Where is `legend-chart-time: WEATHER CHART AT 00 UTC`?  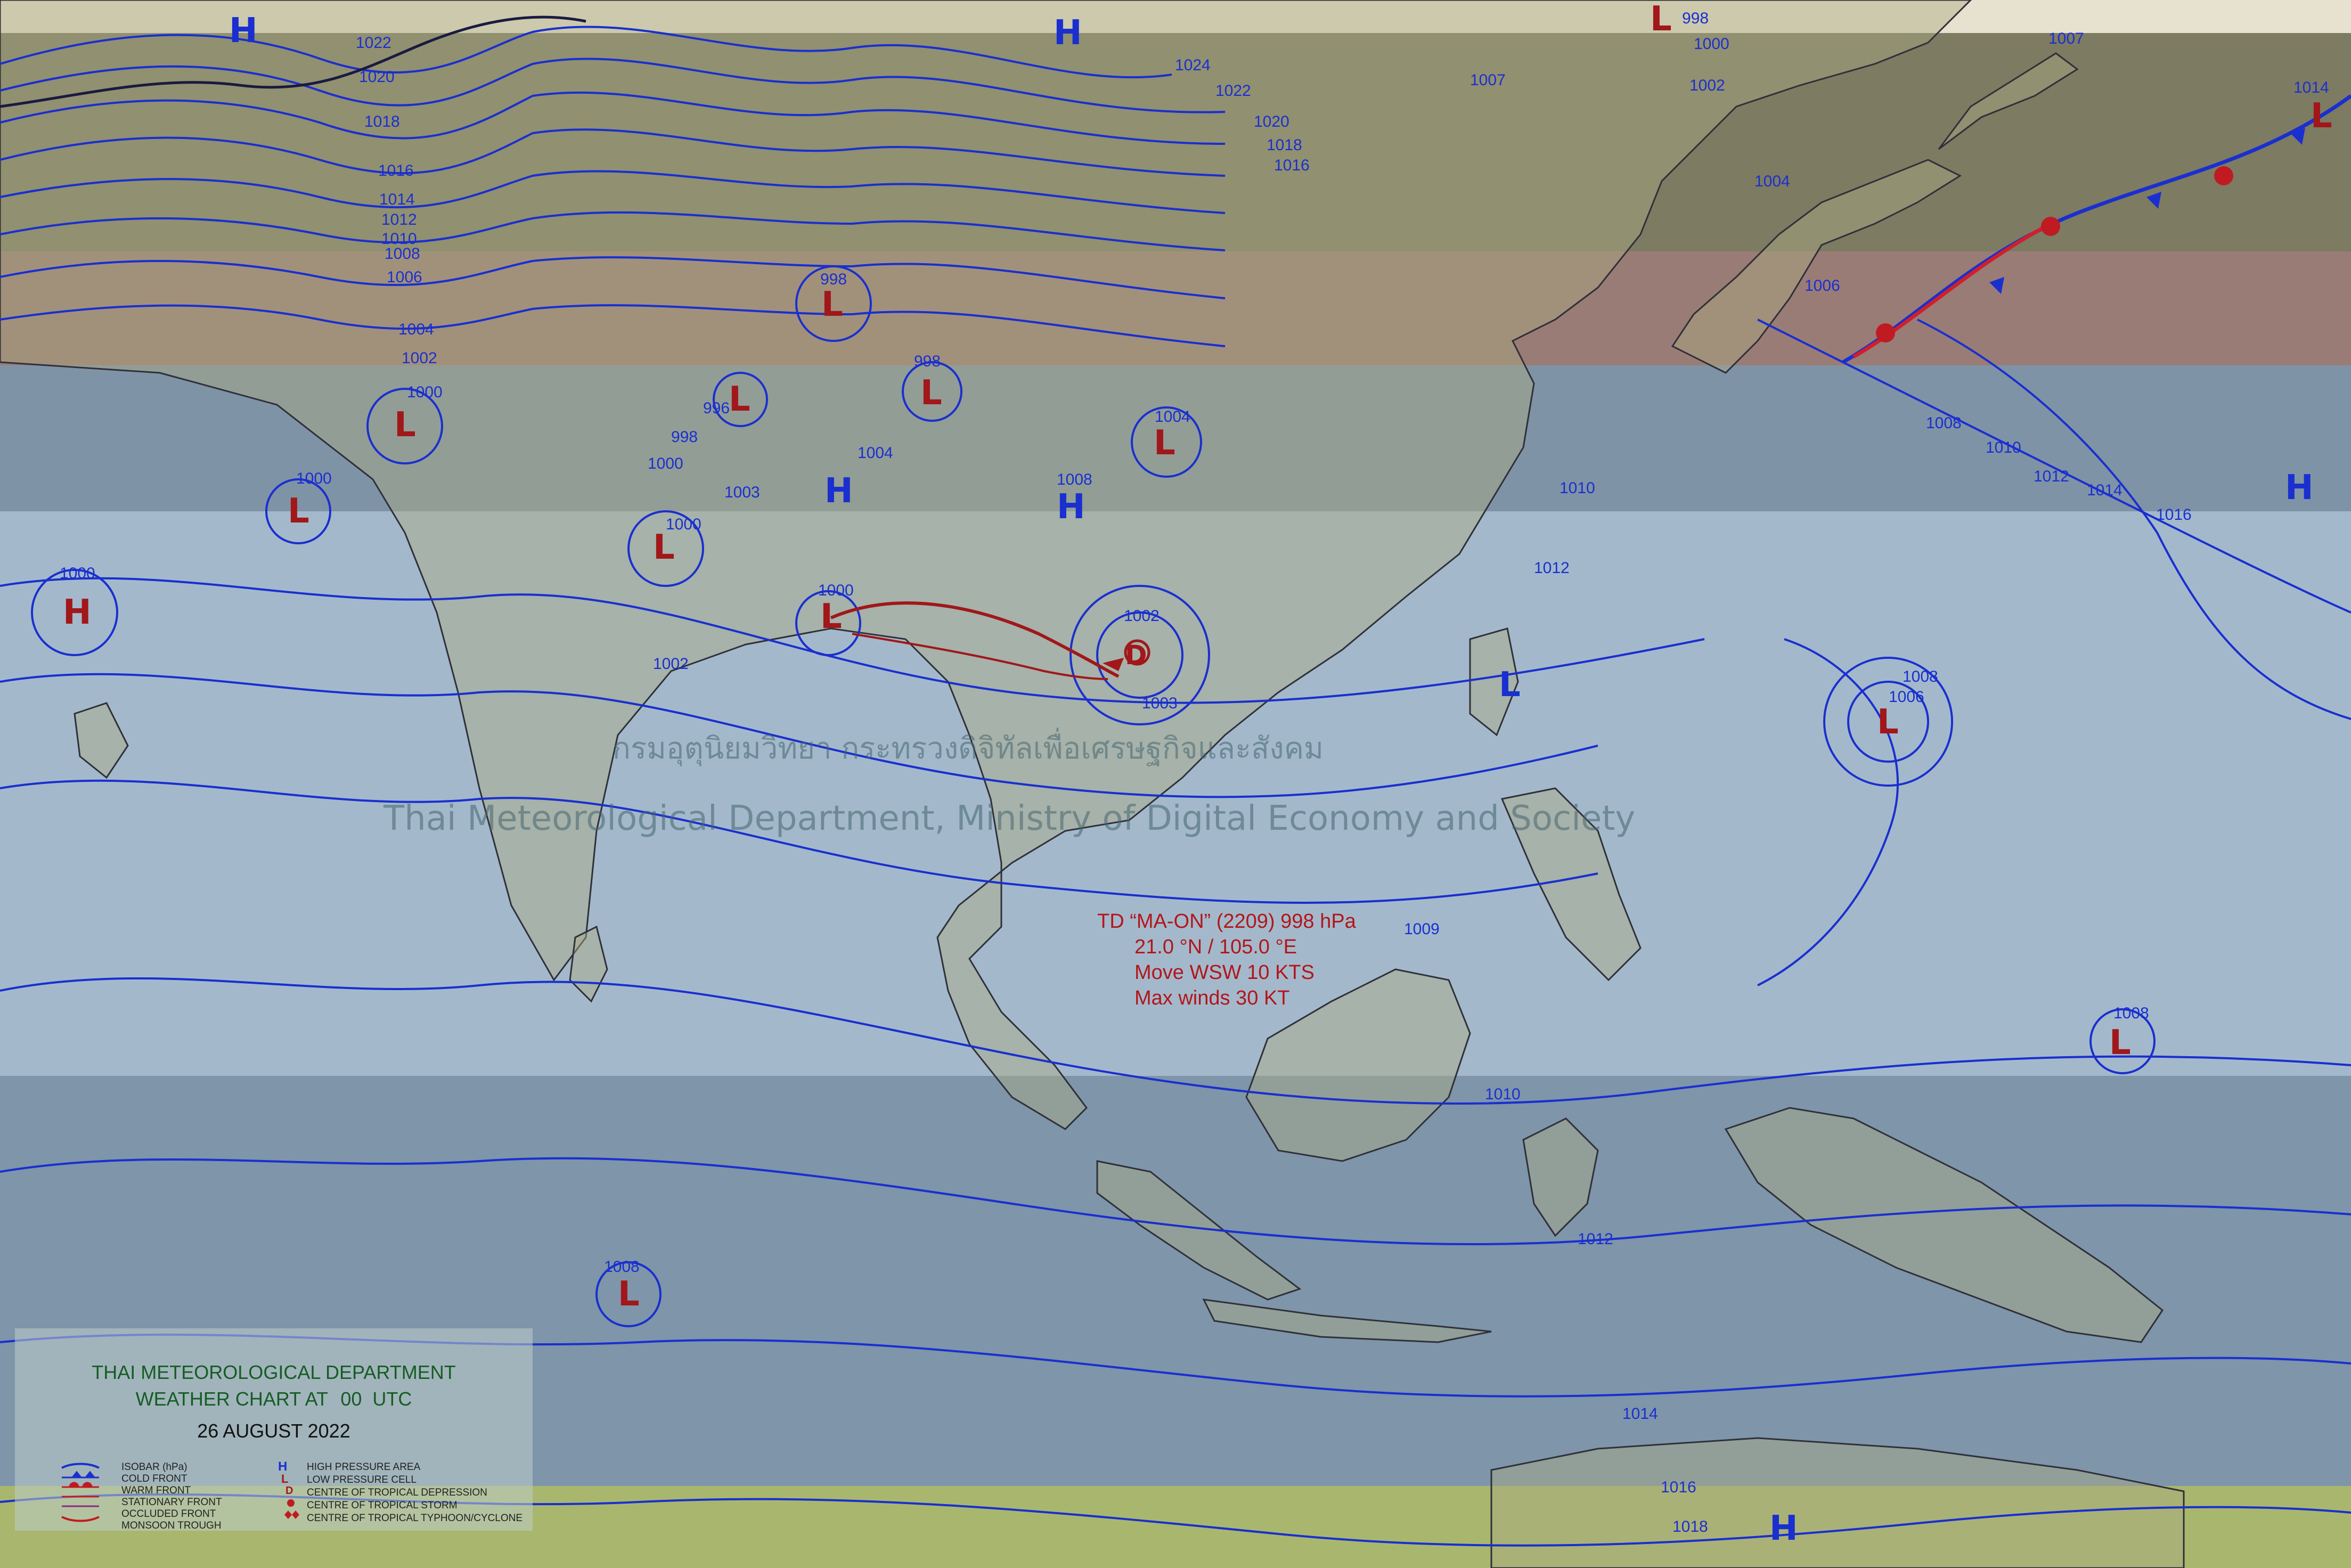
legend-chart-time: WEATHER CHART AT 00 UTC is located at coordinates (274, 1399).